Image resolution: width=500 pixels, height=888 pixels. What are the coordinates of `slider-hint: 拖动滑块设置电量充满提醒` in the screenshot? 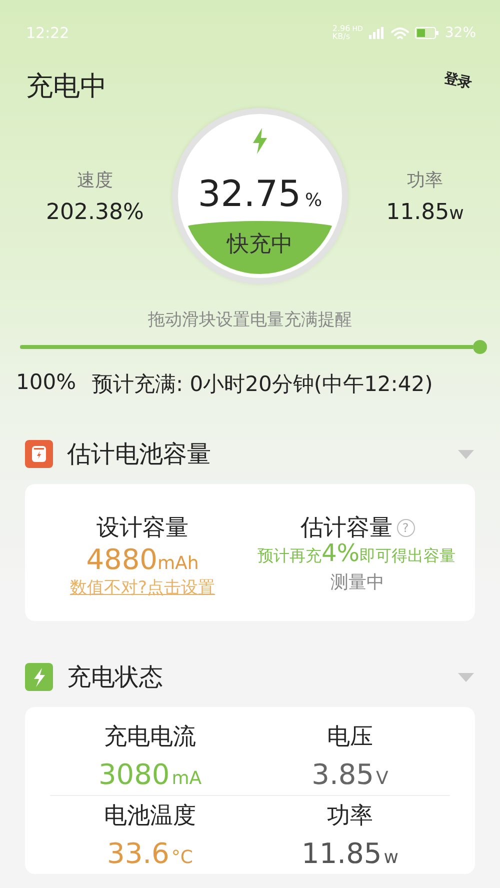 It's located at (250, 320).